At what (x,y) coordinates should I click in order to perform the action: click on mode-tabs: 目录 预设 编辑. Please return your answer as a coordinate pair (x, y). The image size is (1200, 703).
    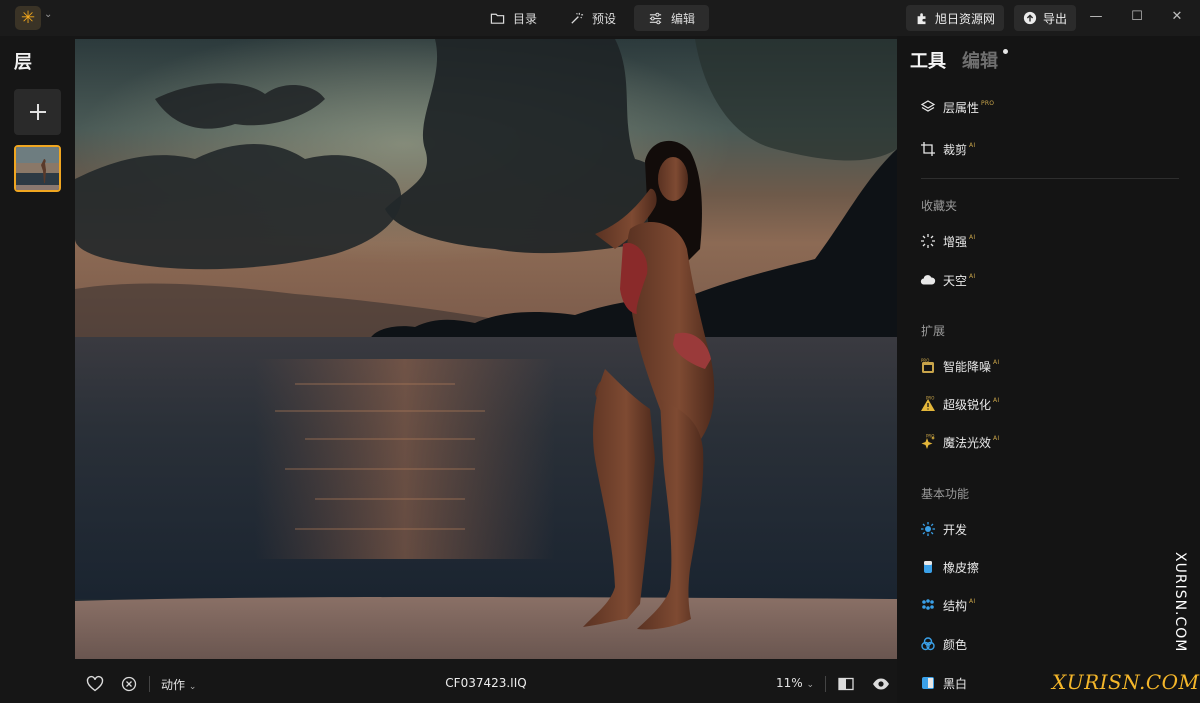
    Looking at the image, I should click on (593, 18).